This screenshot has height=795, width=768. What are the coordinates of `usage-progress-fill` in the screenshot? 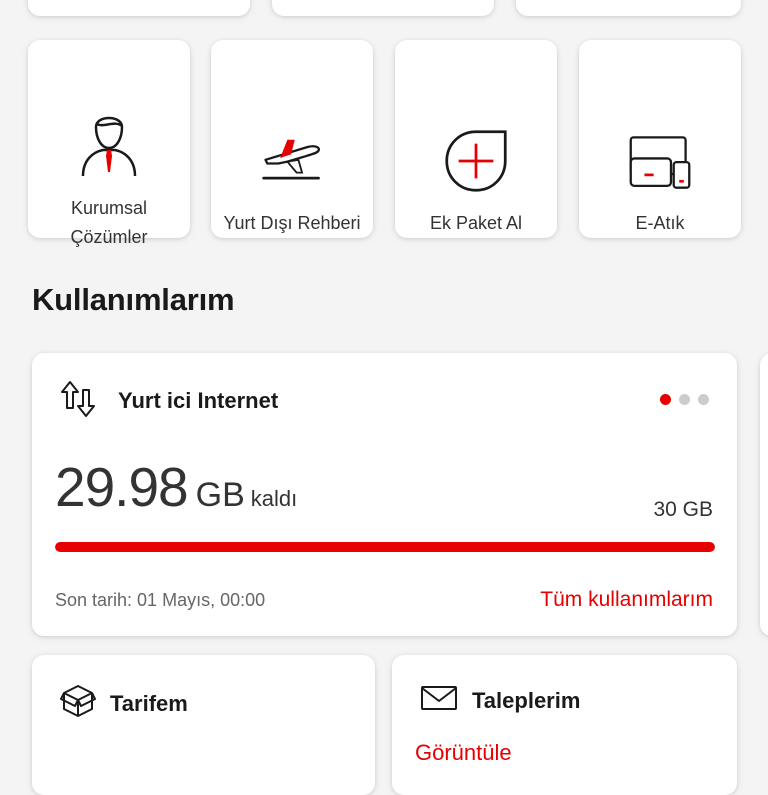 It's located at (385, 547).